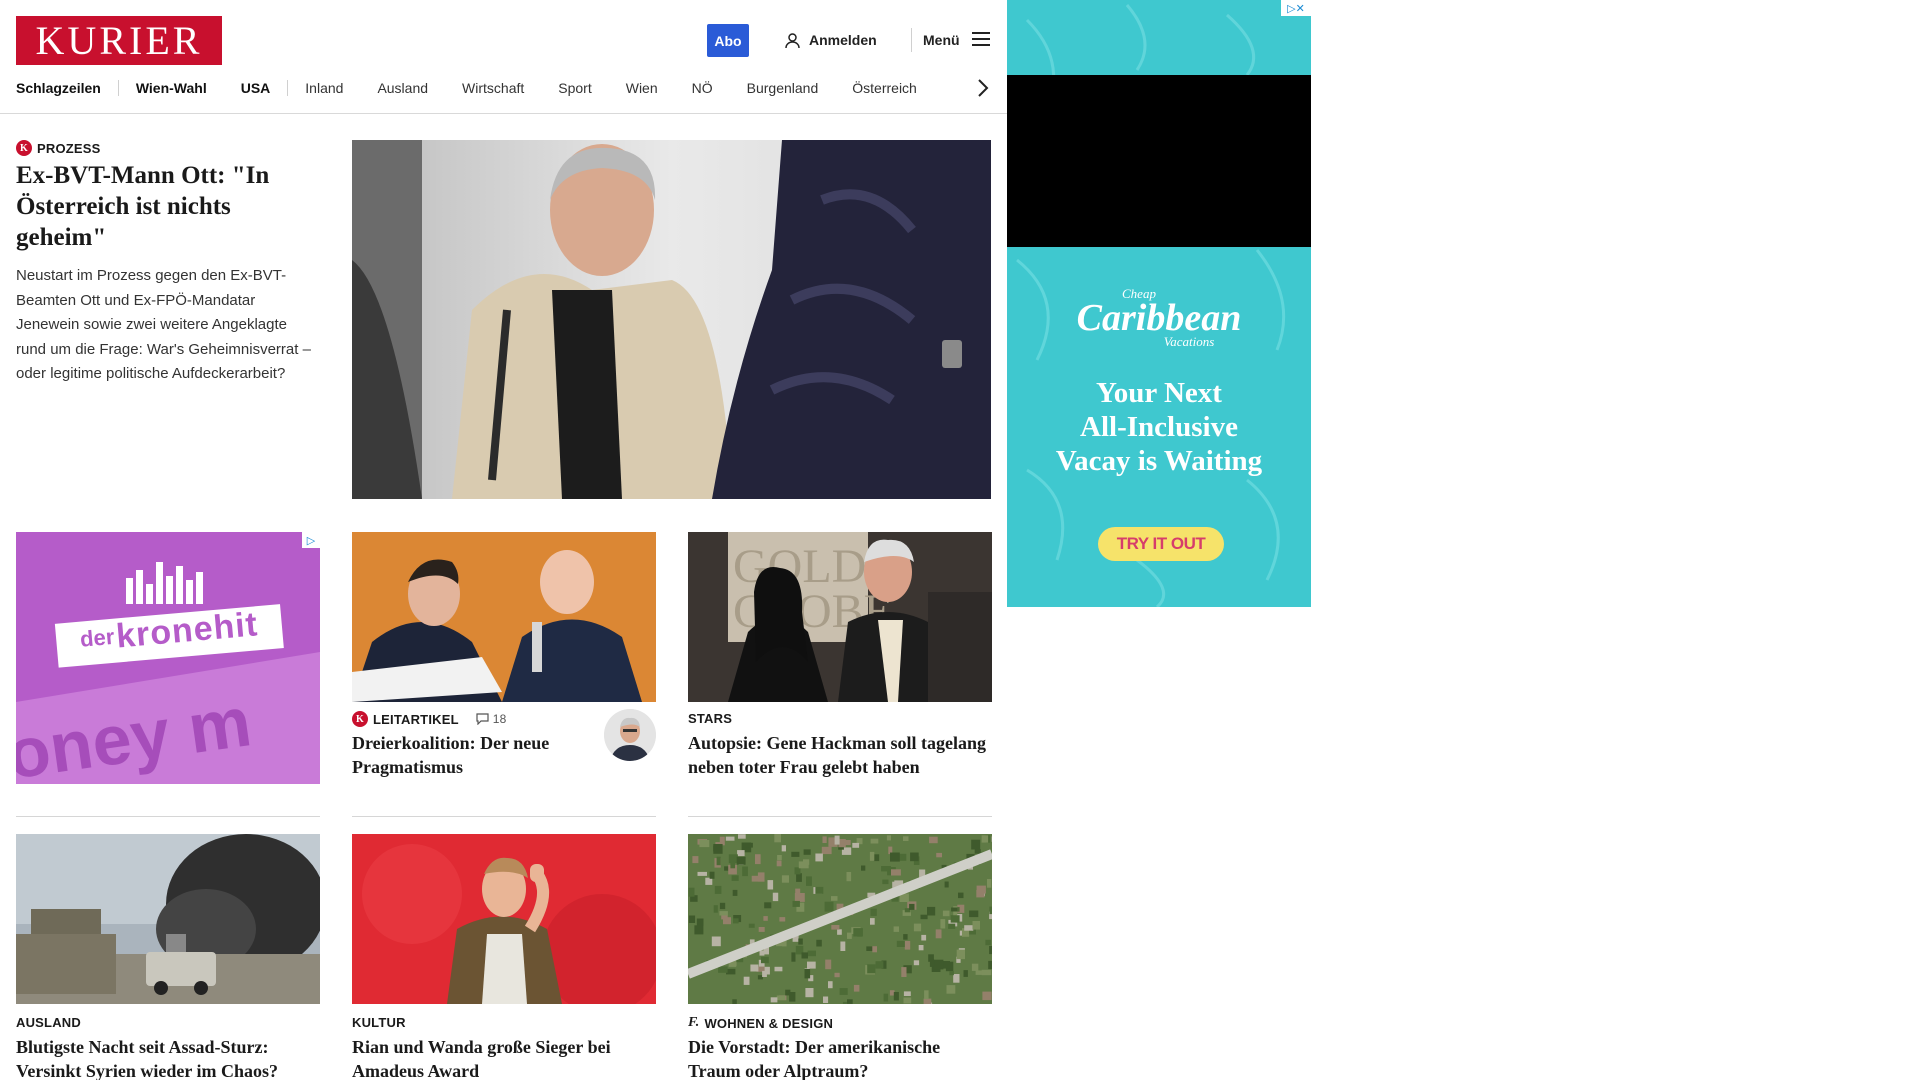 This screenshot has height=1080, width=1920. Describe the element at coordinates (324, 88) in the screenshot. I see `nav-item-inland: Inland` at that location.